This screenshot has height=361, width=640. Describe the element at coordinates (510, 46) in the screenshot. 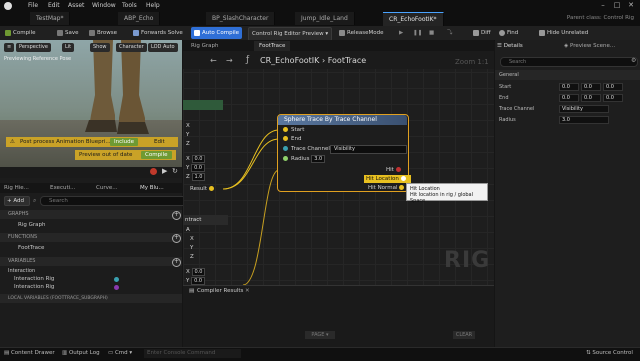

I see `tab-details: ☰ Details` at that location.